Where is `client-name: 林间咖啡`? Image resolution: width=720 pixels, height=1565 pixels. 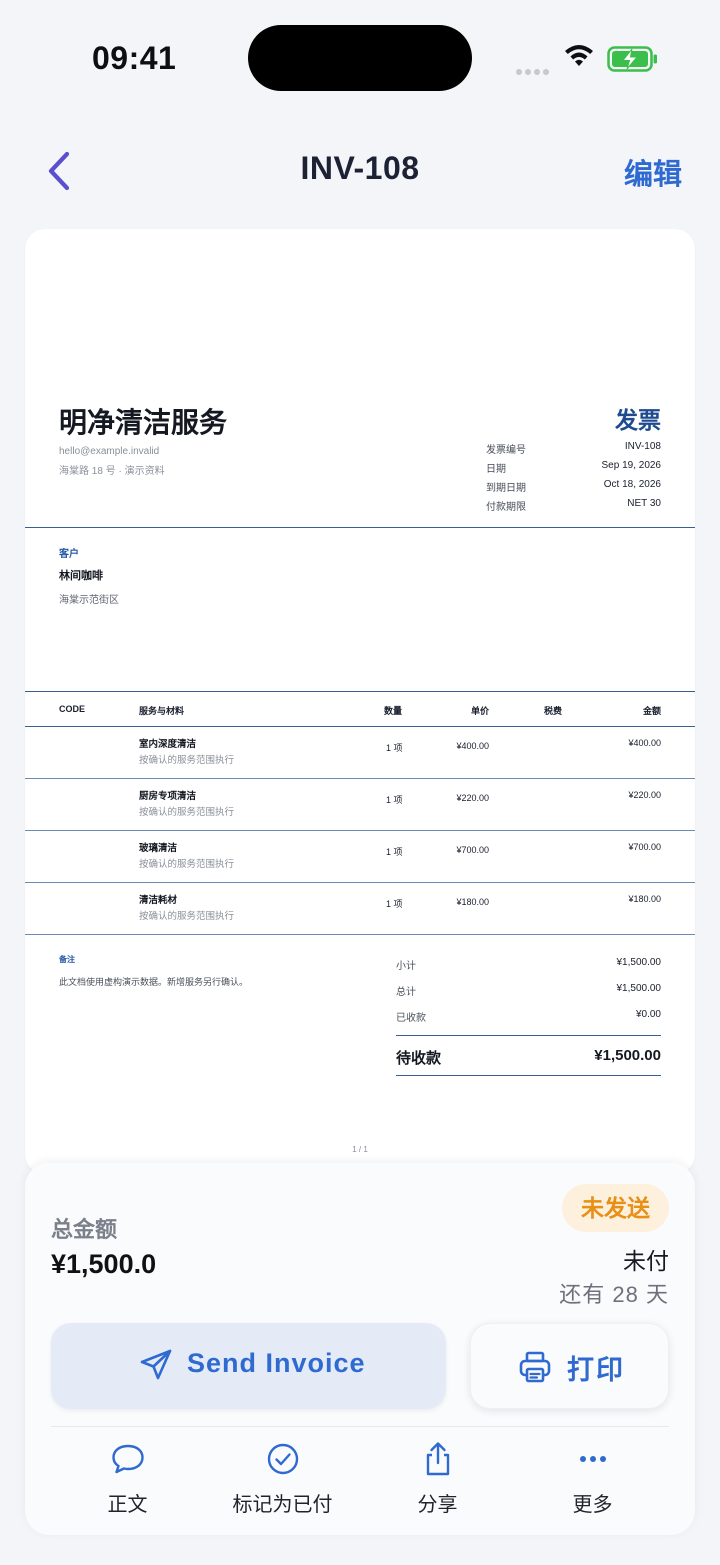 client-name: 林间咖啡 is located at coordinates (81, 576).